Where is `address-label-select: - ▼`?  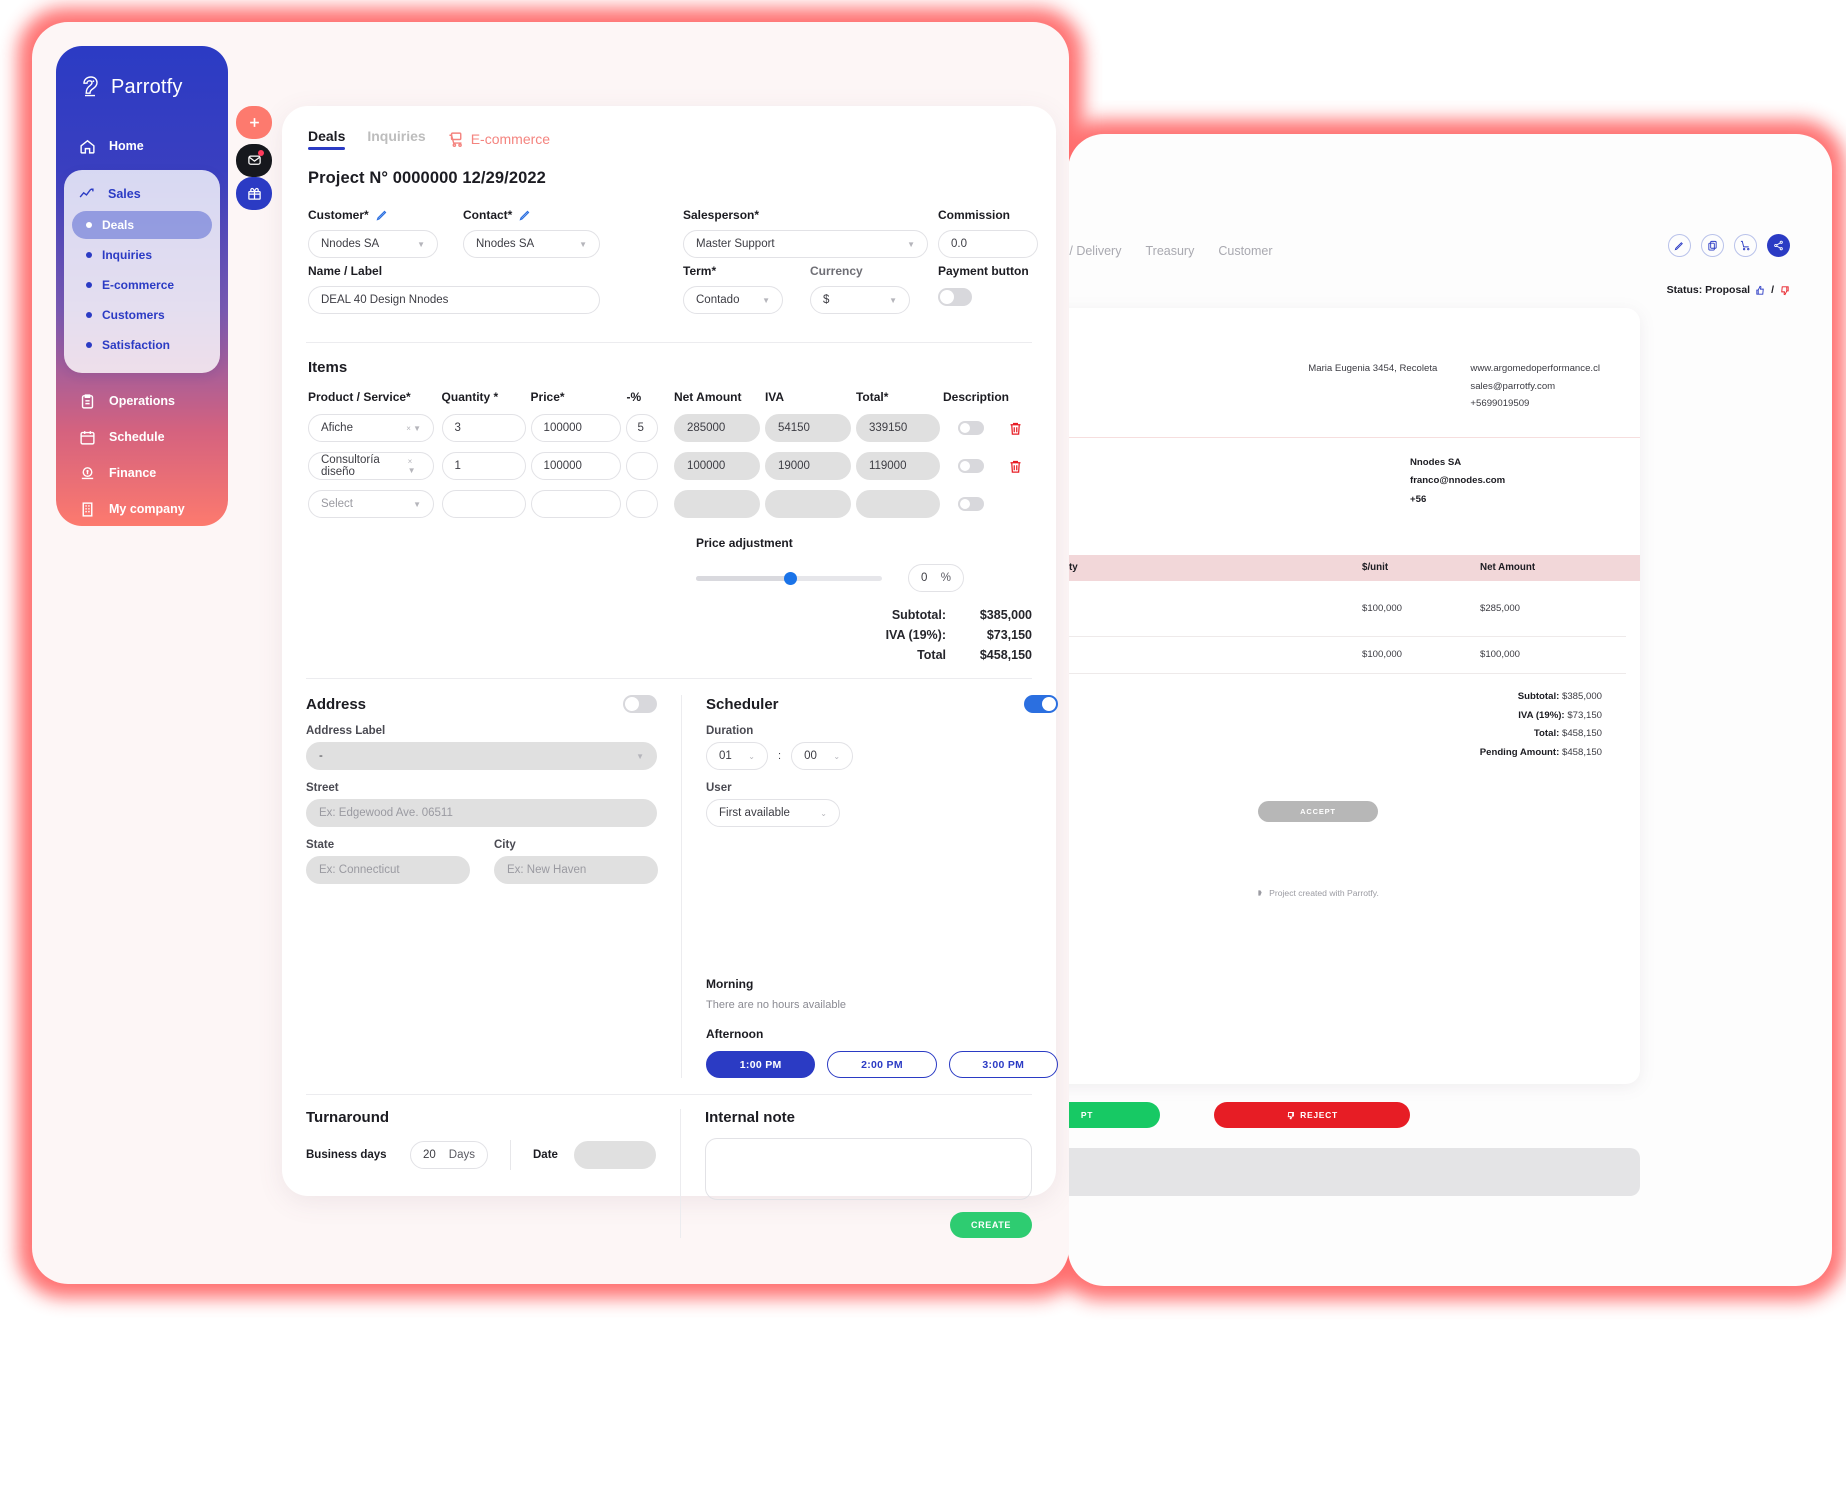 address-label-select: - ▼ is located at coordinates (481, 756).